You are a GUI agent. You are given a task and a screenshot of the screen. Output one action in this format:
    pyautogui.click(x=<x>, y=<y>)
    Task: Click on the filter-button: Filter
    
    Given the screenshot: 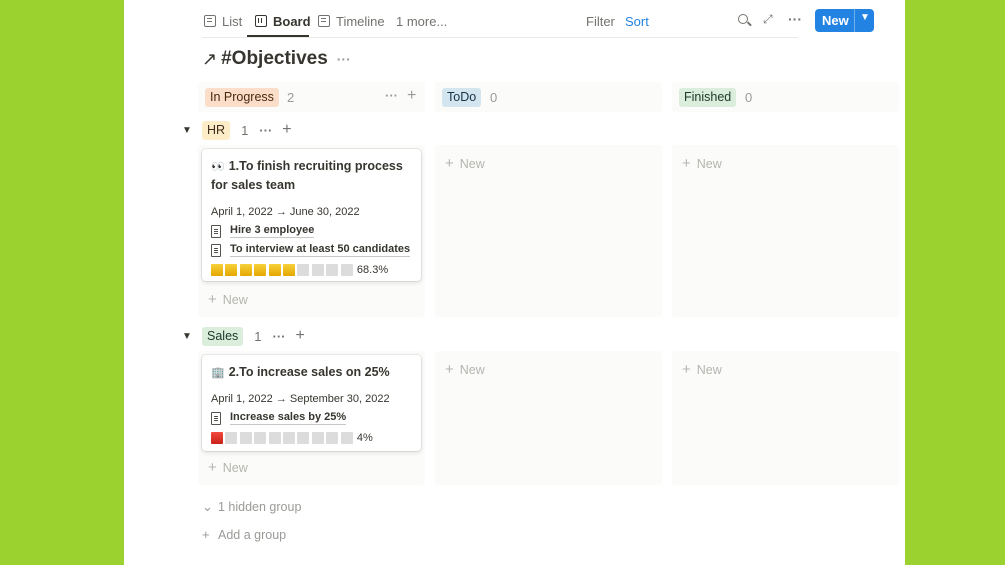 What is the action you would take?
    pyautogui.click(x=600, y=21)
    